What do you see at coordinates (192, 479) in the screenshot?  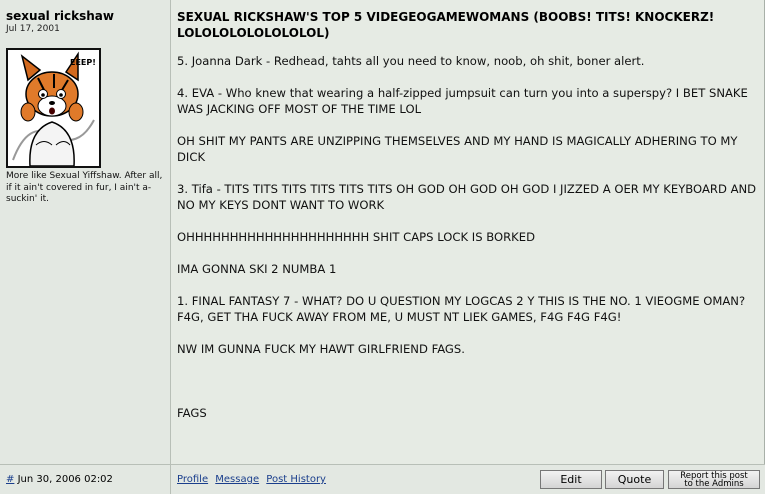 I see `profile-link: Profile` at bounding box center [192, 479].